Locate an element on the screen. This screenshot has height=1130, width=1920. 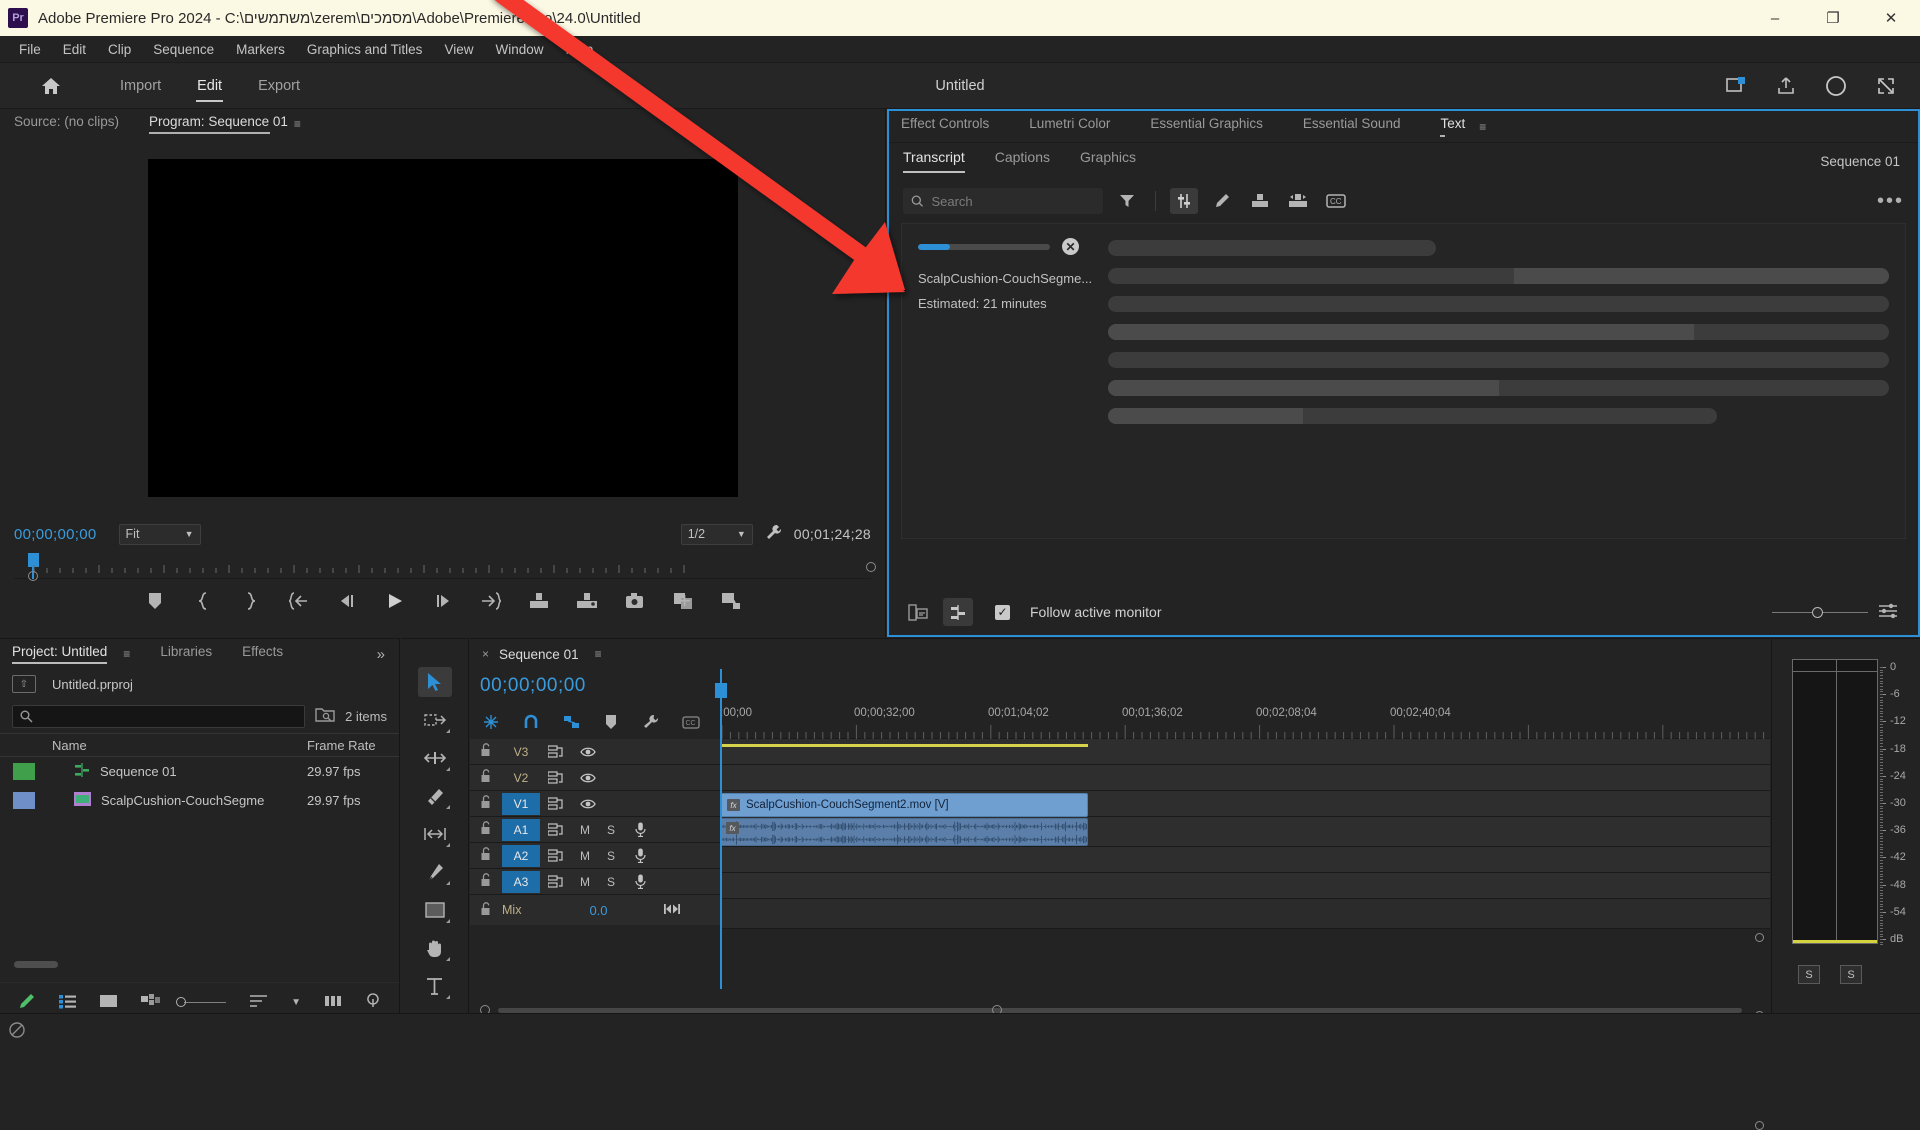
monitor-time-ruler is located at coordinates (445, 567).